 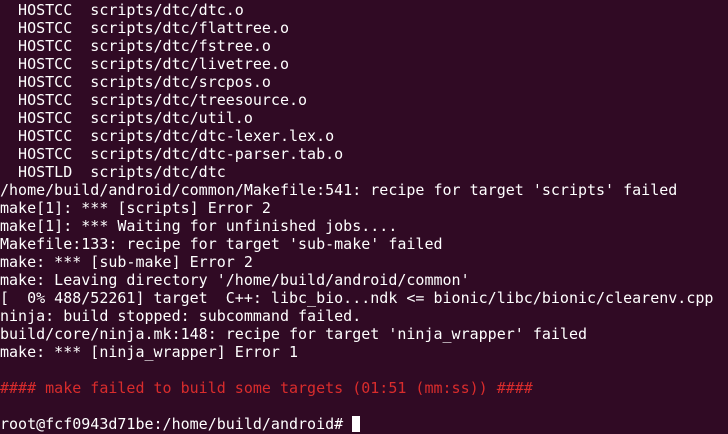 What do you see at coordinates (144, 28) in the screenshot?
I see `output-line: HOSTCC scripts/dtc/flattree.o` at bounding box center [144, 28].